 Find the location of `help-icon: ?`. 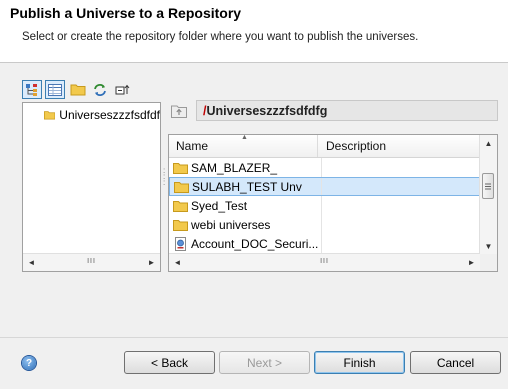

help-icon: ? is located at coordinates (29, 363).